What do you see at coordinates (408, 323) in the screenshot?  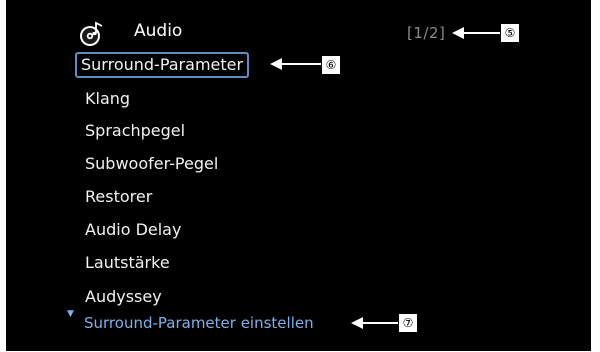 I see `callout-7: ⑦` at bounding box center [408, 323].